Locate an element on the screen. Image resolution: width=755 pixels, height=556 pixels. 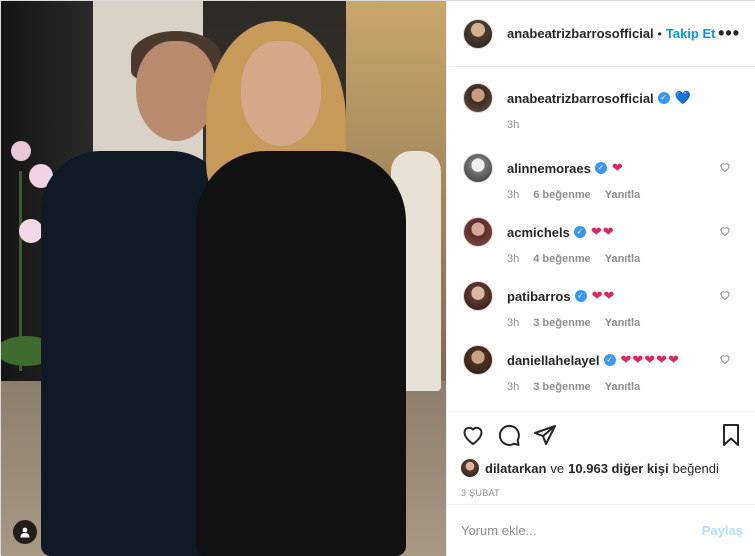
commenter-username: patibarros is located at coordinates (539, 296).